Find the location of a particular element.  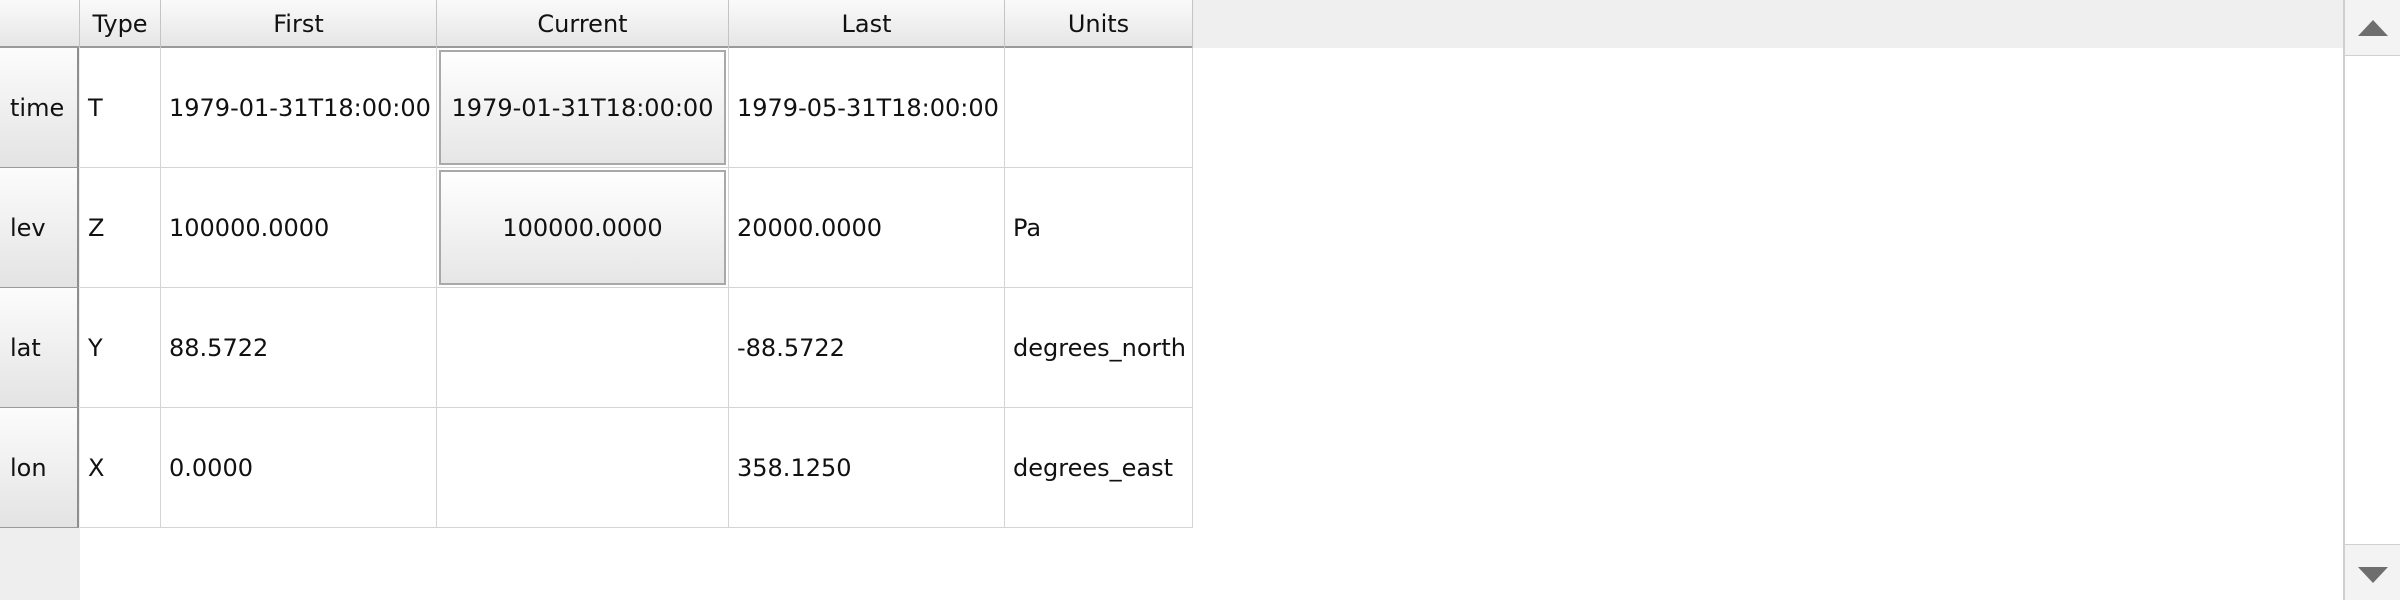

scroll-up-button is located at coordinates (2372, 28).